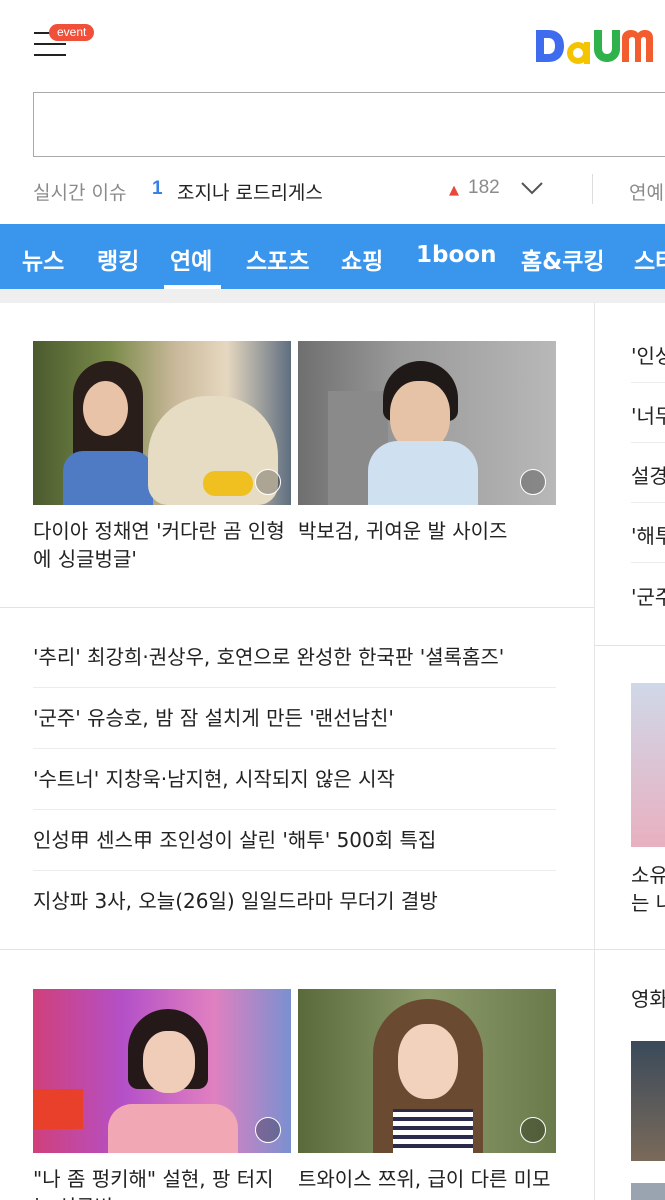 This screenshot has height=1200, width=665. I want to click on list-item: '군주' 유승호, 밤 잠 설치게 만든 '랜선남친', so click(294, 718).